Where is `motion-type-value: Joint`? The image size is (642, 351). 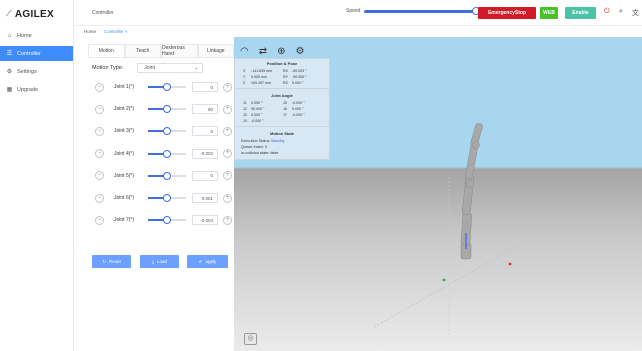
motion-type-value: Joint is located at coordinates (149, 68).